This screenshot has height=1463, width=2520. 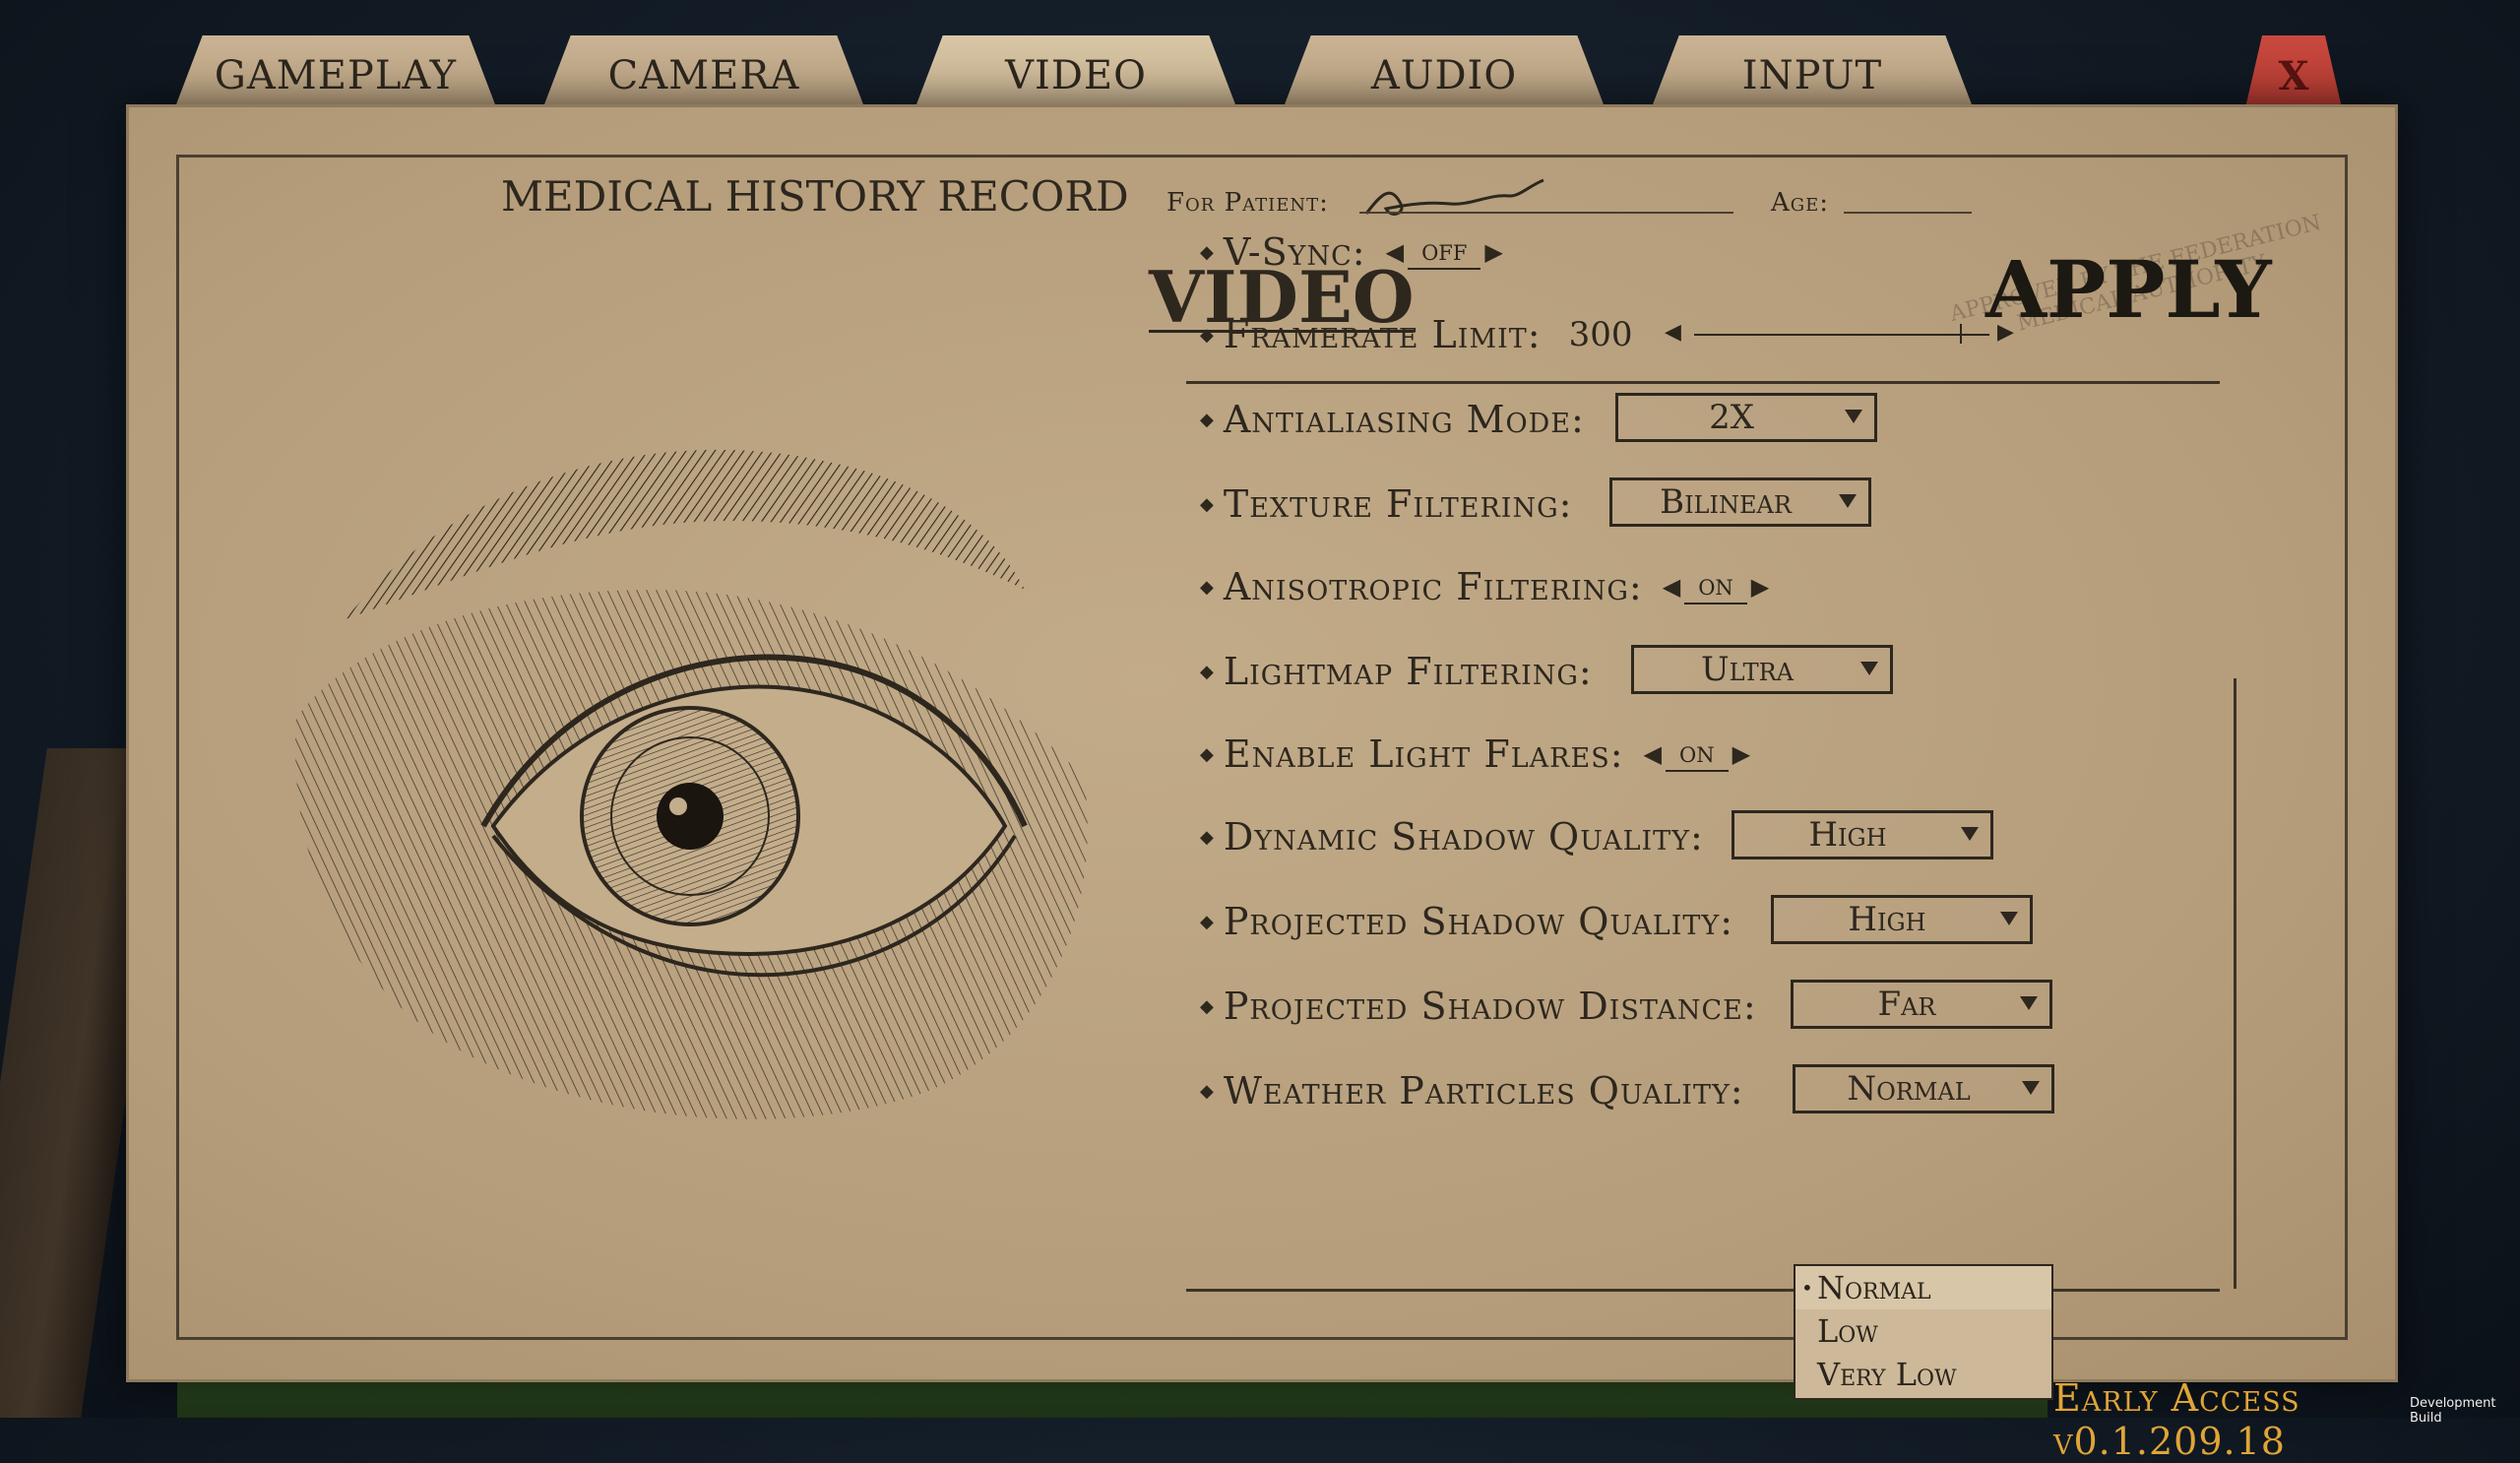 I want to click on setting-label: Projected Shadow Quality:, so click(x=1478, y=922).